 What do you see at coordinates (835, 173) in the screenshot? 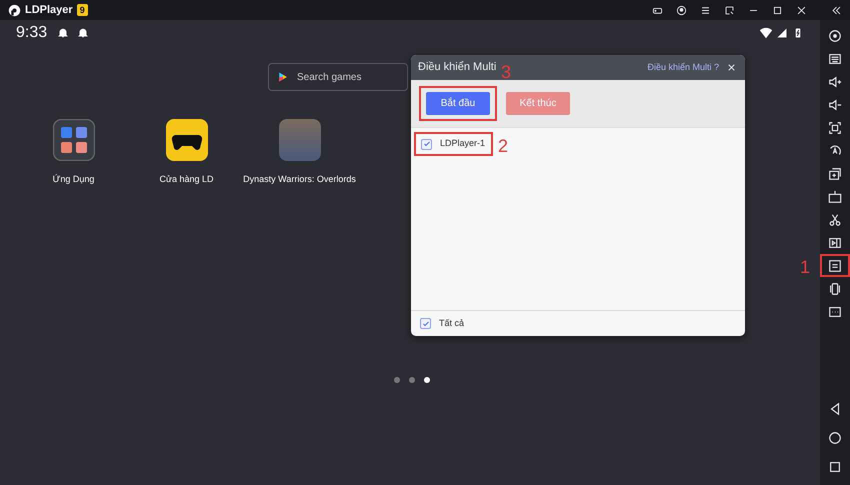
I see `add-window-icon` at bounding box center [835, 173].